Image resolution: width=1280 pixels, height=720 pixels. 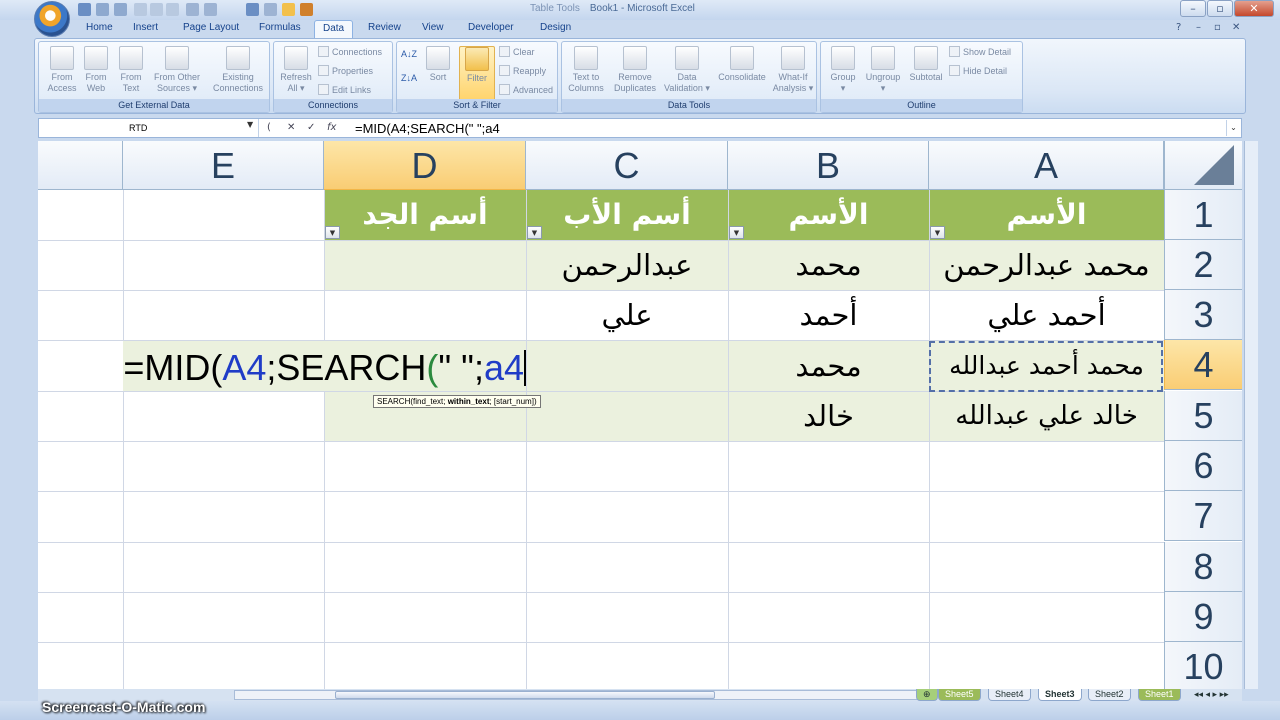 What do you see at coordinates (1193, 8) in the screenshot?
I see `minimize-button: –` at bounding box center [1193, 8].